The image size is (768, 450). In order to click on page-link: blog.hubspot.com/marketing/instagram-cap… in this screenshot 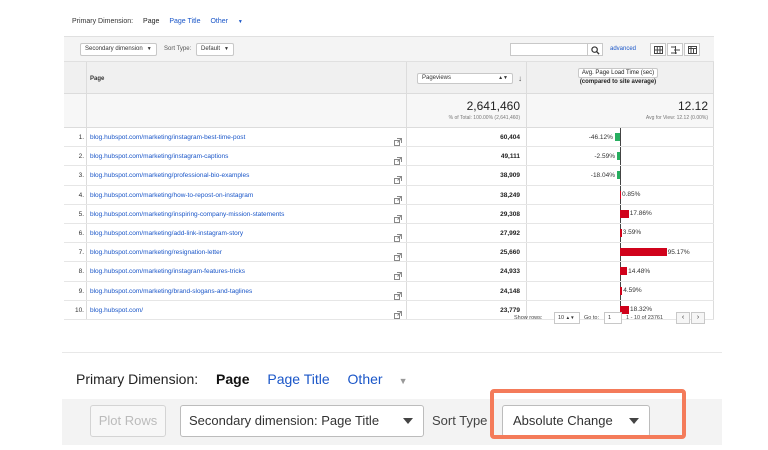, I will do `click(159, 156)`.